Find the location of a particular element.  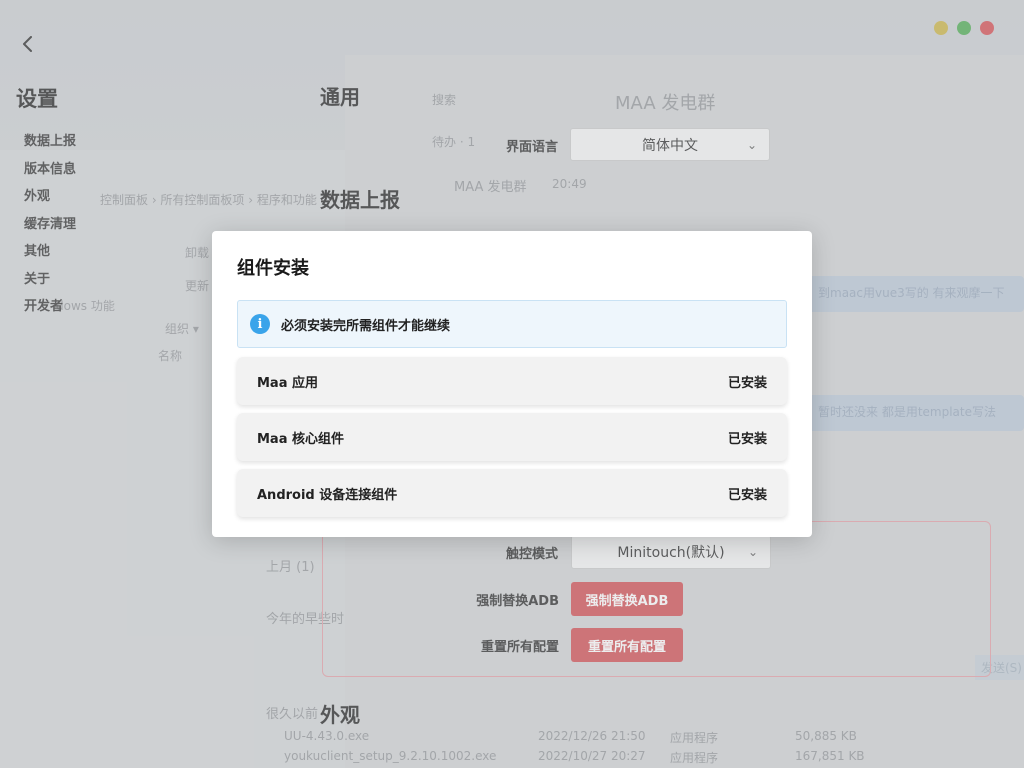

component-row: Maa 应用 已安装 is located at coordinates (512, 381).